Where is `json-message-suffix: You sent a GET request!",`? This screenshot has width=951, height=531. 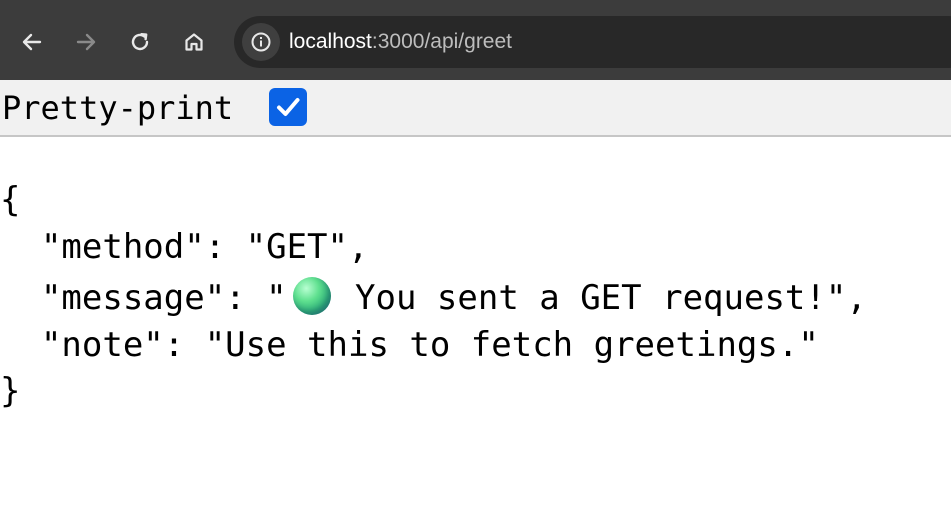
json-message-suffix: You sent a GET request!", is located at coordinates (600, 298).